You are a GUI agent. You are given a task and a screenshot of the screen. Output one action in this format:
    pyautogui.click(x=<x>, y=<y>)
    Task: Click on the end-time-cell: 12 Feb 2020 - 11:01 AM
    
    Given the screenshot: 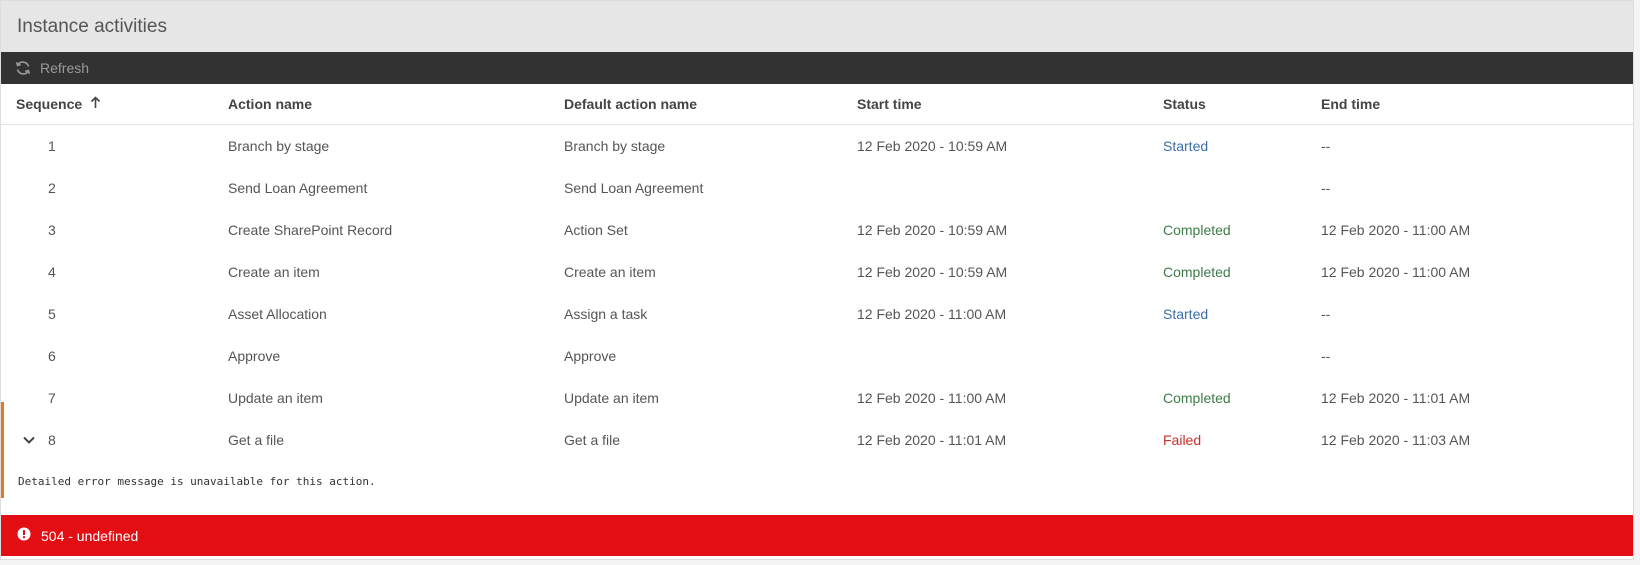 What is the action you would take?
    pyautogui.click(x=1396, y=397)
    